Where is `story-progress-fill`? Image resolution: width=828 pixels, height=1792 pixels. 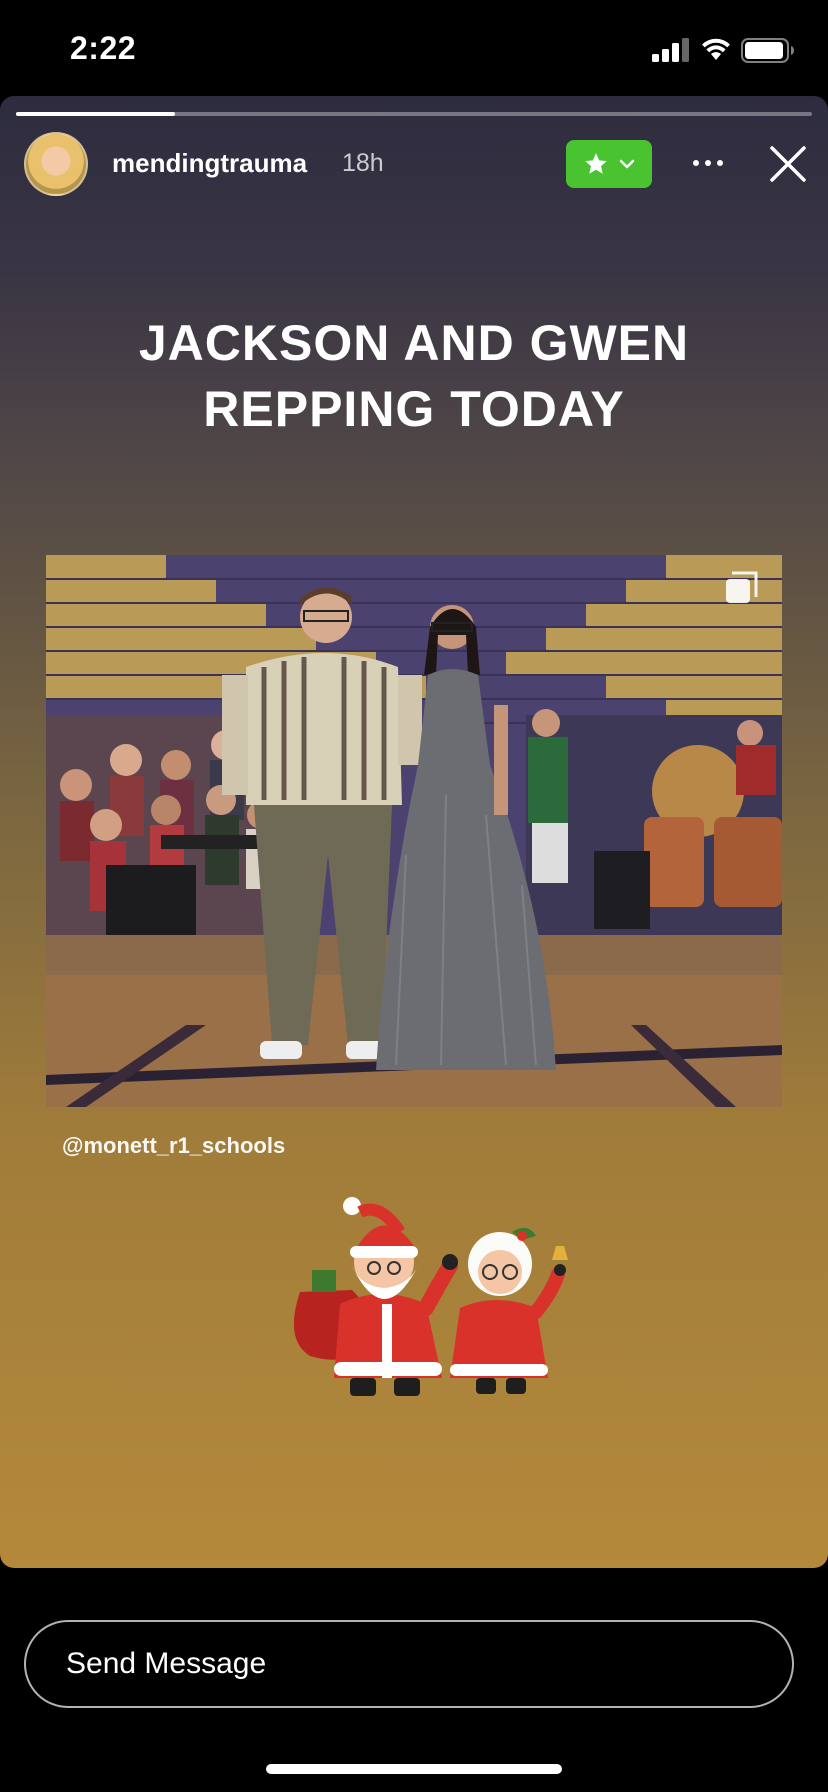
story-progress-fill is located at coordinates (96, 114).